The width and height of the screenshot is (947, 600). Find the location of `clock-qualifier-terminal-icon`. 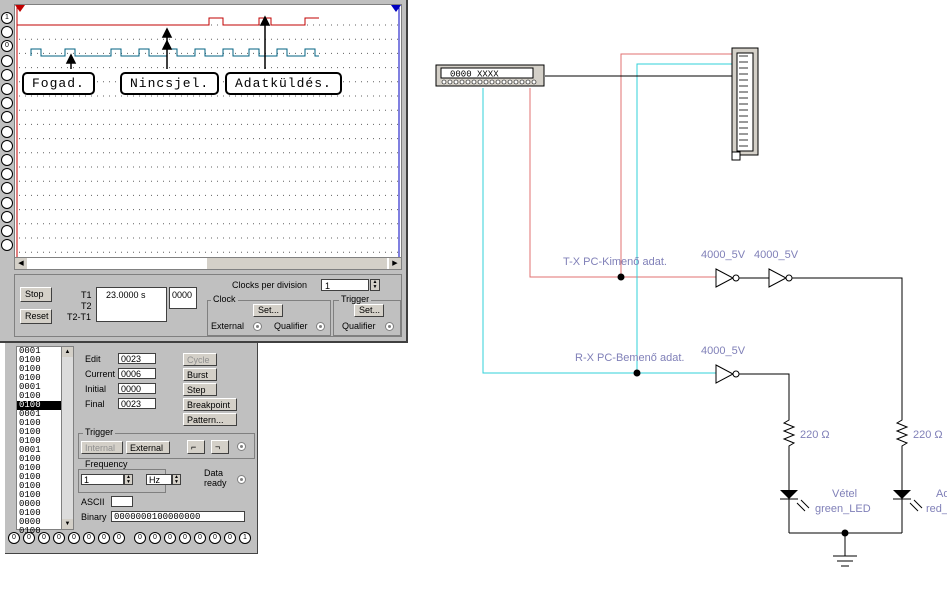

clock-qualifier-terminal-icon is located at coordinates (320, 326).